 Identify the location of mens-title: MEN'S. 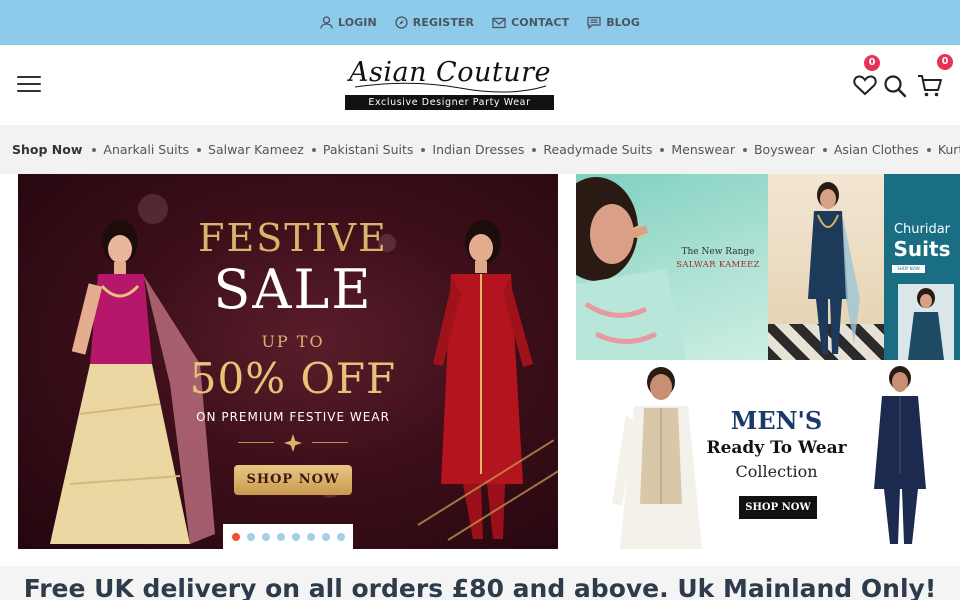
(776, 420).